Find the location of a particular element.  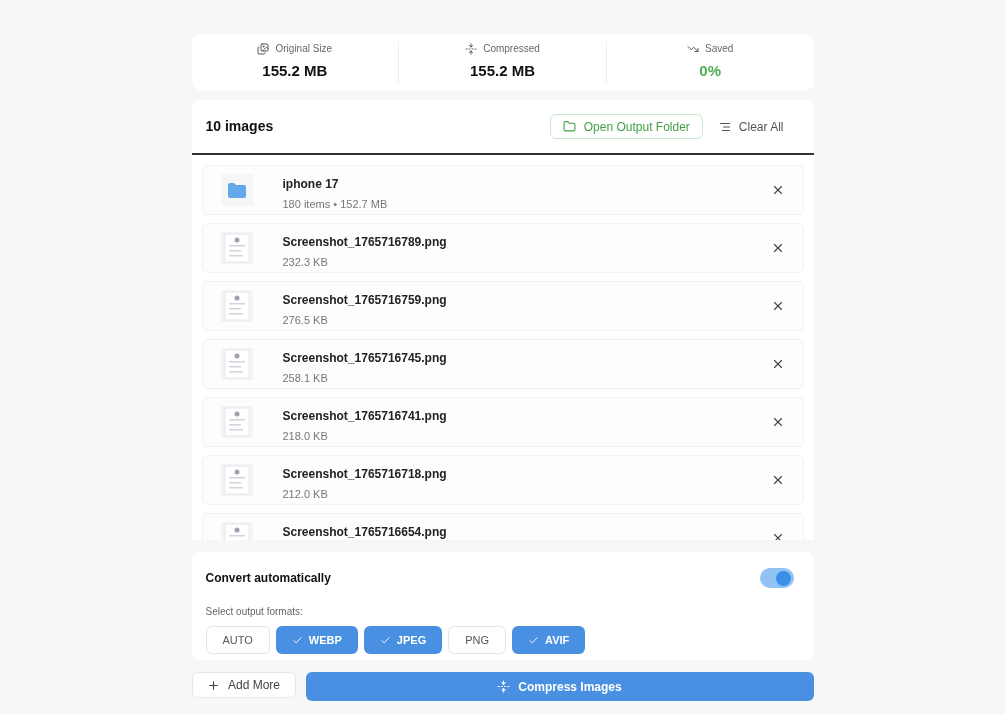

file-name: Screenshot_1765716745.png is located at coordinates (365, 358).